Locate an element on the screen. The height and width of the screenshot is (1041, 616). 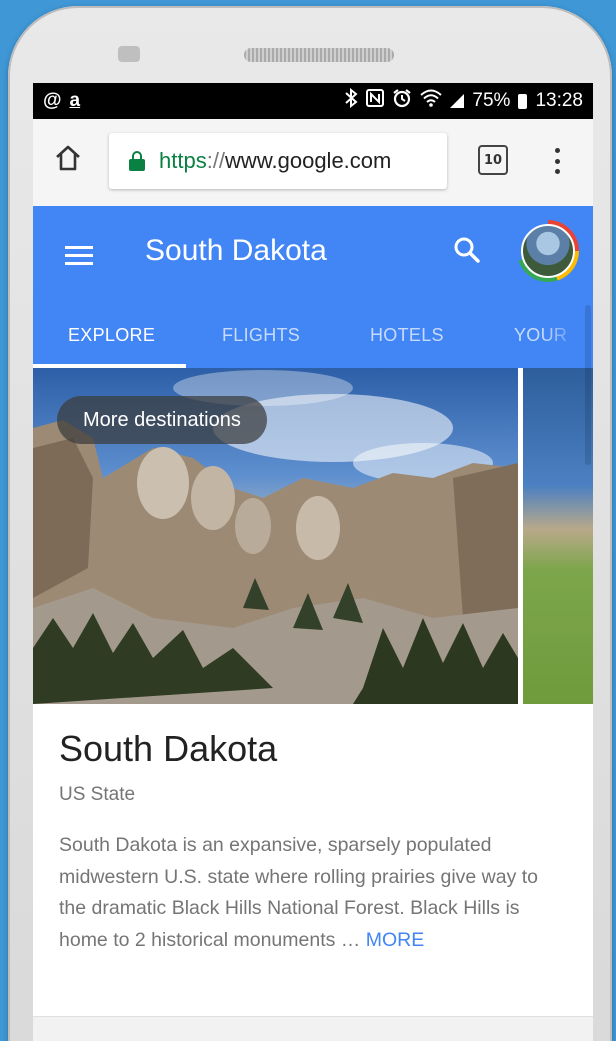
tab-explore: EXPLORE is located at coordinates (111, 335).